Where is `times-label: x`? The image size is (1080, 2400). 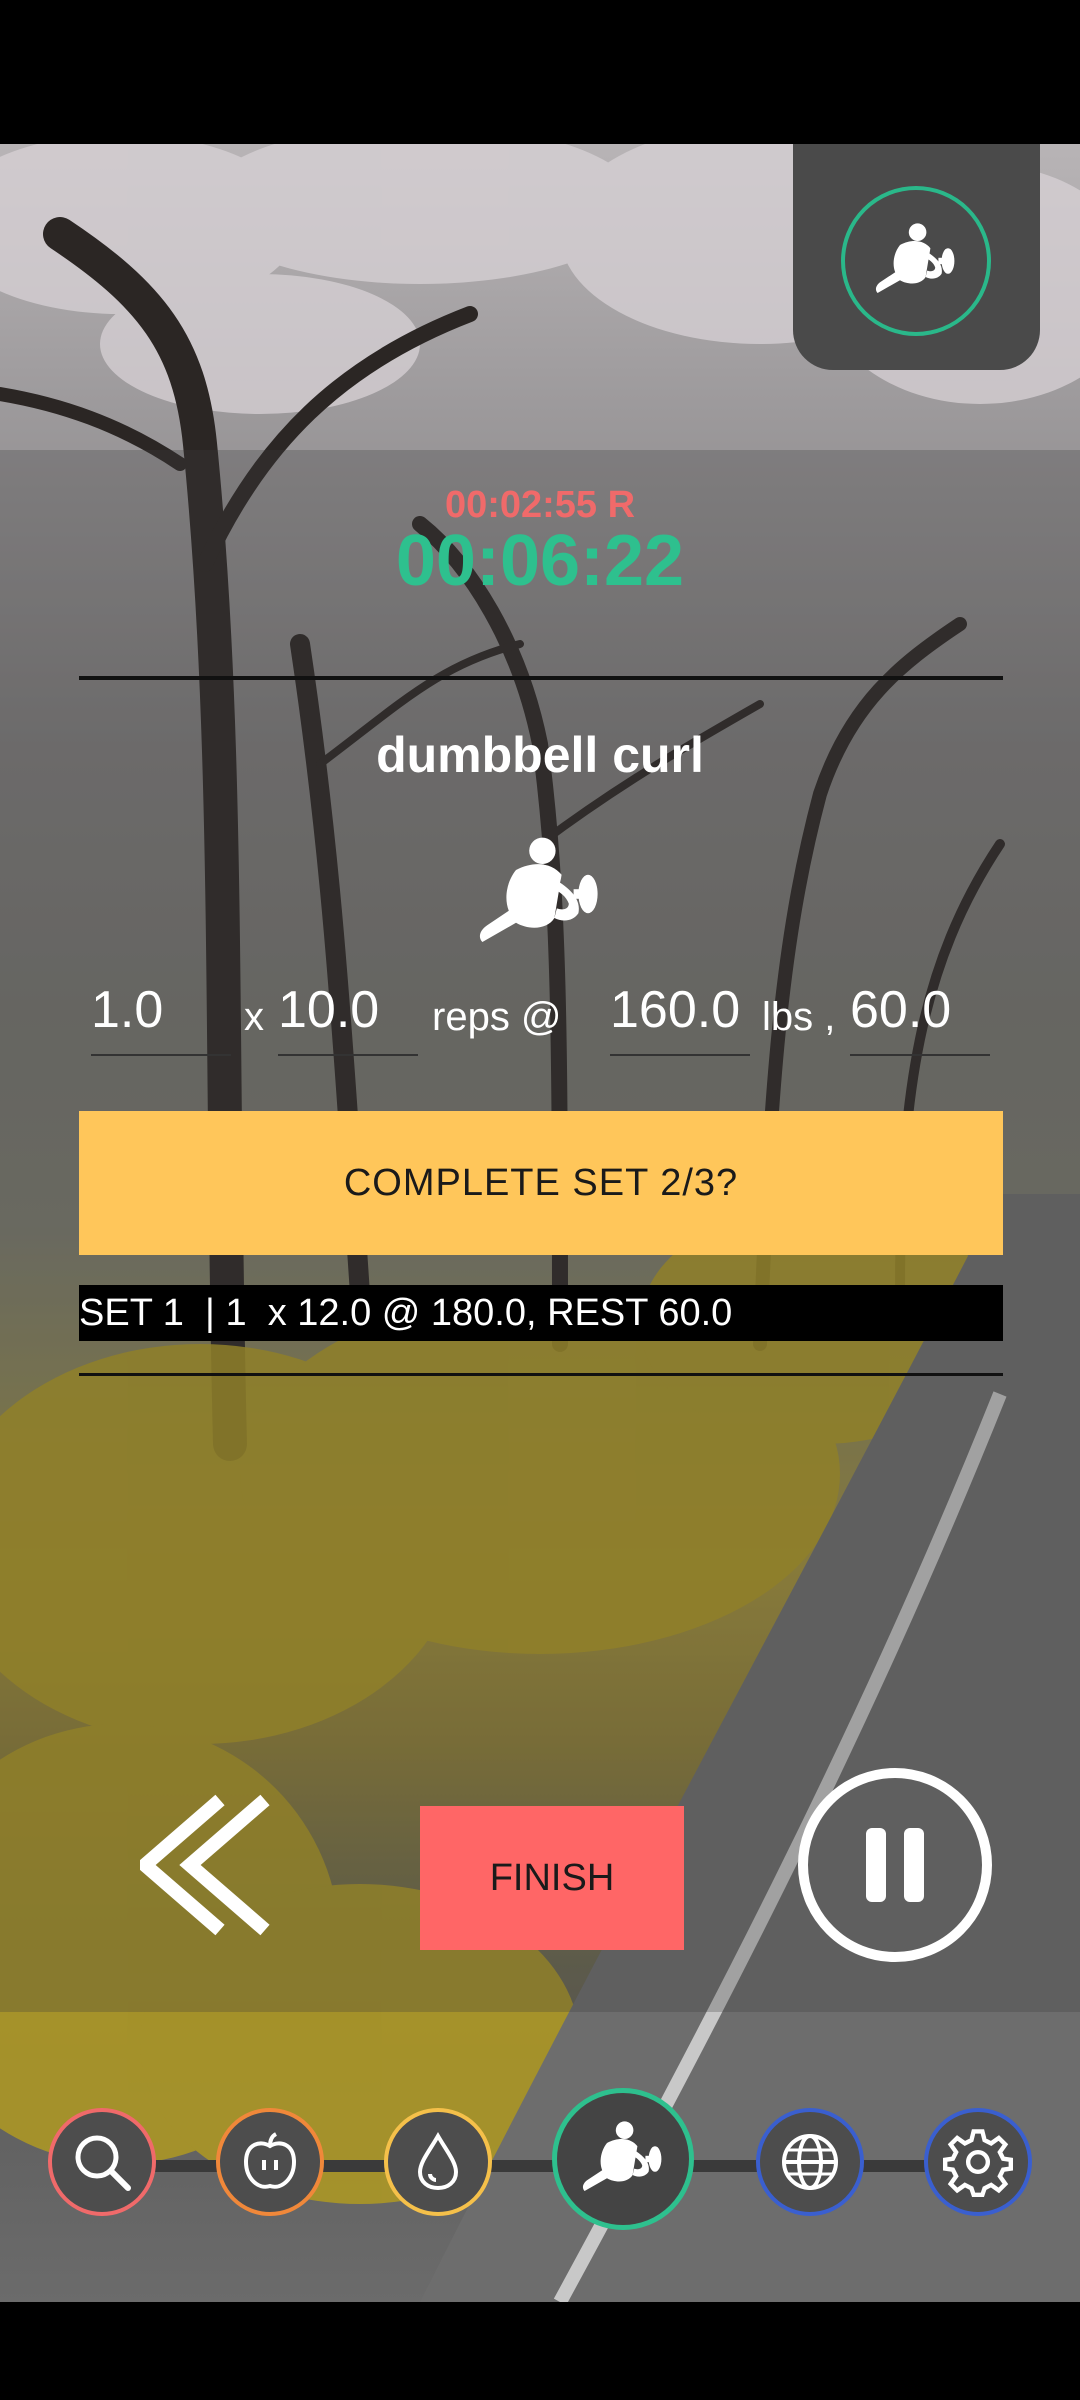
times-label: x is located at coordinates (254, 1017).